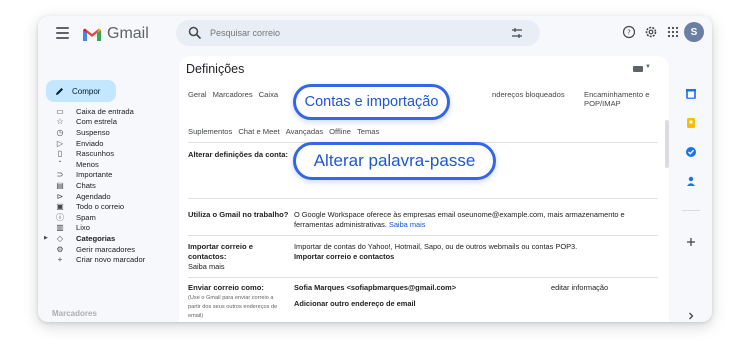 The image size is (750, 357). What do you see at coordinates (258, 131) in the screenshot?
I see `tab-chat-meet: Chat e Meet` at bounding box center [258, 131].